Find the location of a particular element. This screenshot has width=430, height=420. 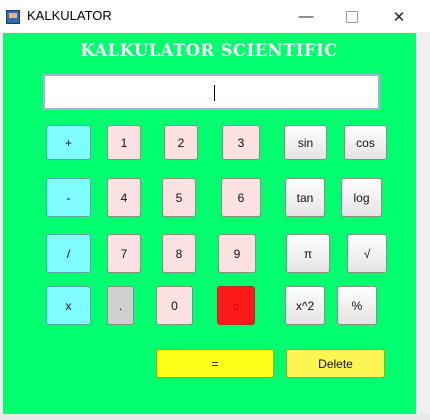

multiply-button: x is located at coordinates (68, 305).